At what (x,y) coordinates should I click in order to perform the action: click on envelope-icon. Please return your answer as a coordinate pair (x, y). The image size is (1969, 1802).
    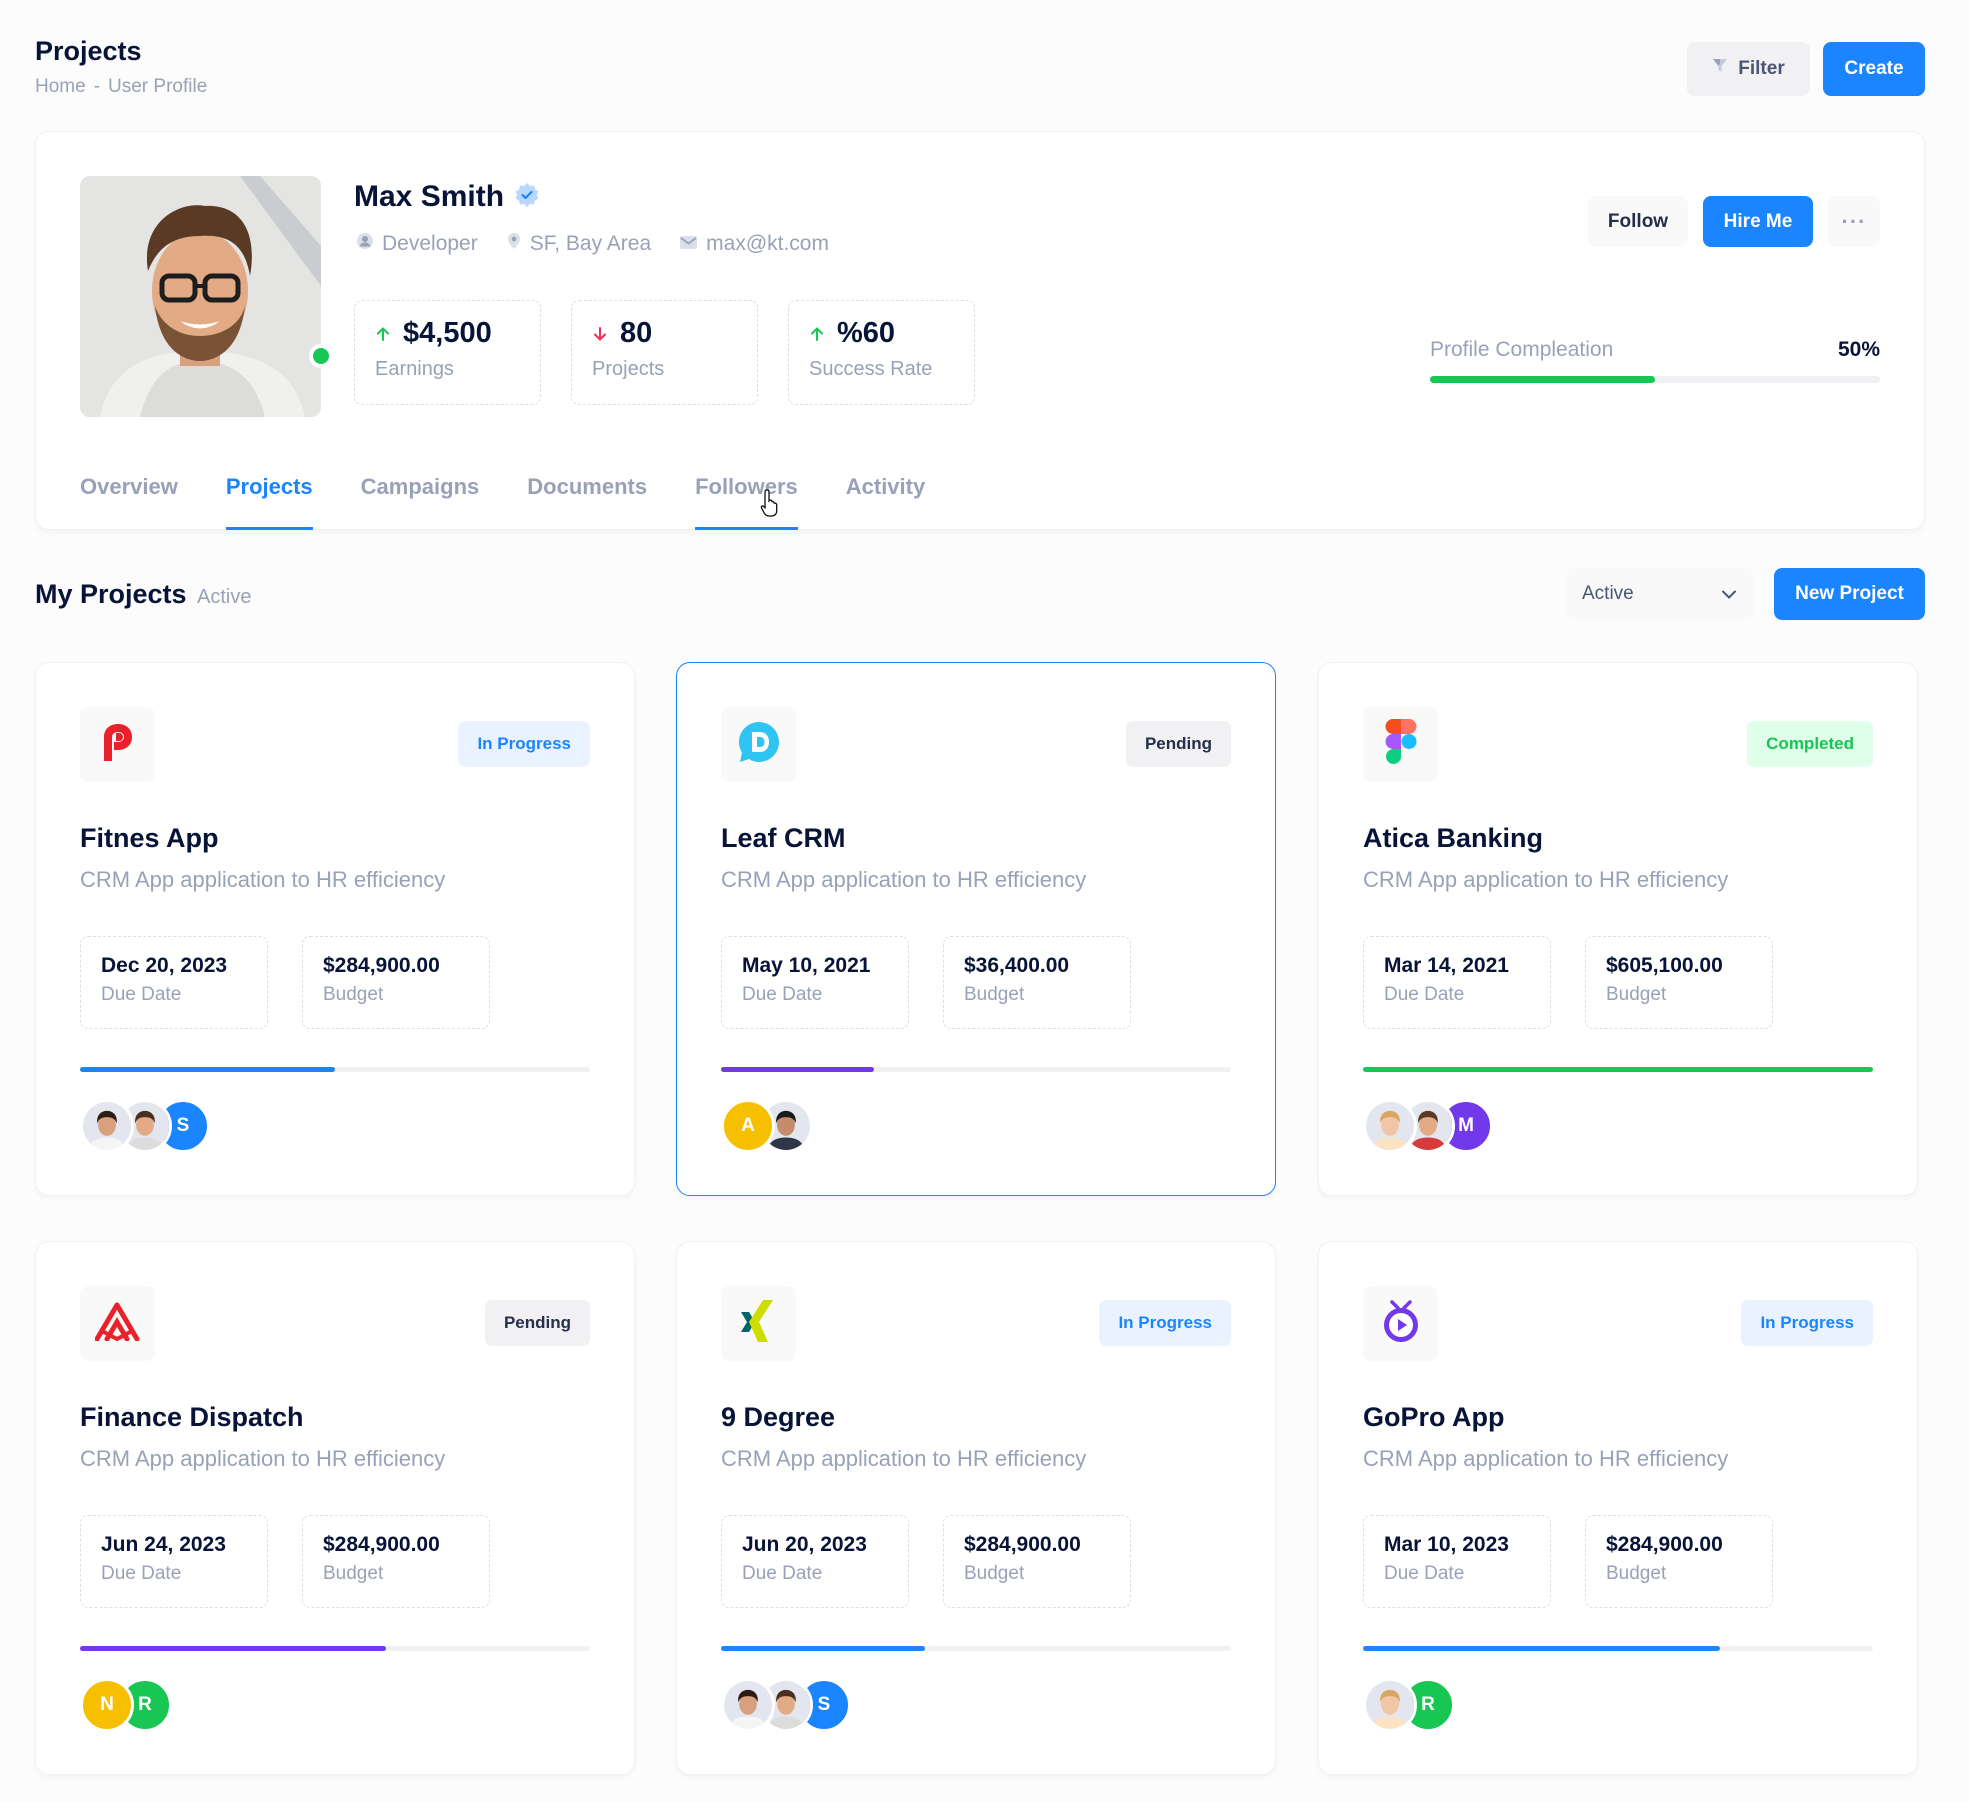
    Looking at the image, I should click on (688, 244).